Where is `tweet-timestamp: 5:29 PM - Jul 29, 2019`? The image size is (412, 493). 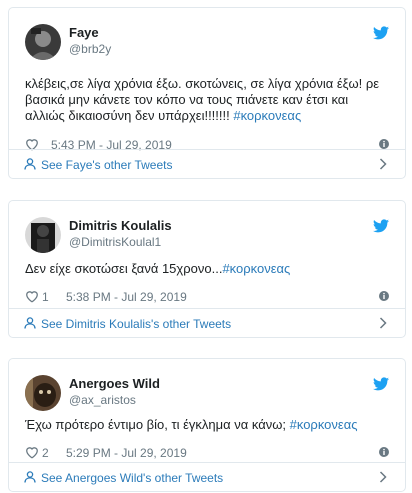 tweet-timestamp: 5:29 PM - Jul 29, 2019 is located at coordinates (126, 453).